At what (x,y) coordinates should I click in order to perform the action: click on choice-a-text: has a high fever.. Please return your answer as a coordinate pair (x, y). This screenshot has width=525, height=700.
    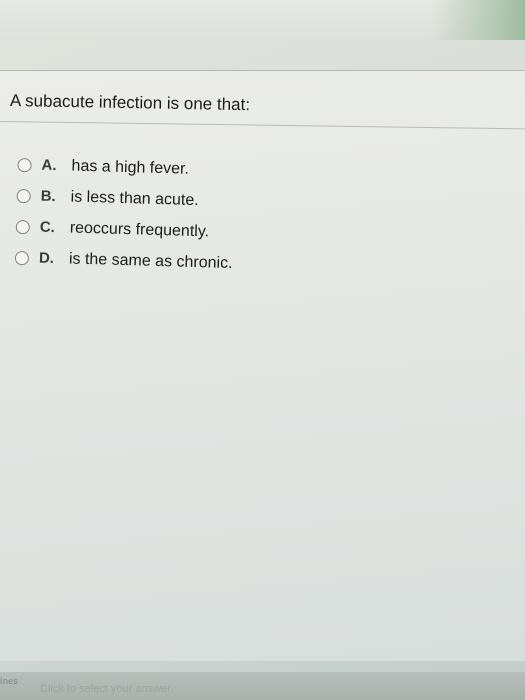
    Looking at the image, I should click on (130, 167).